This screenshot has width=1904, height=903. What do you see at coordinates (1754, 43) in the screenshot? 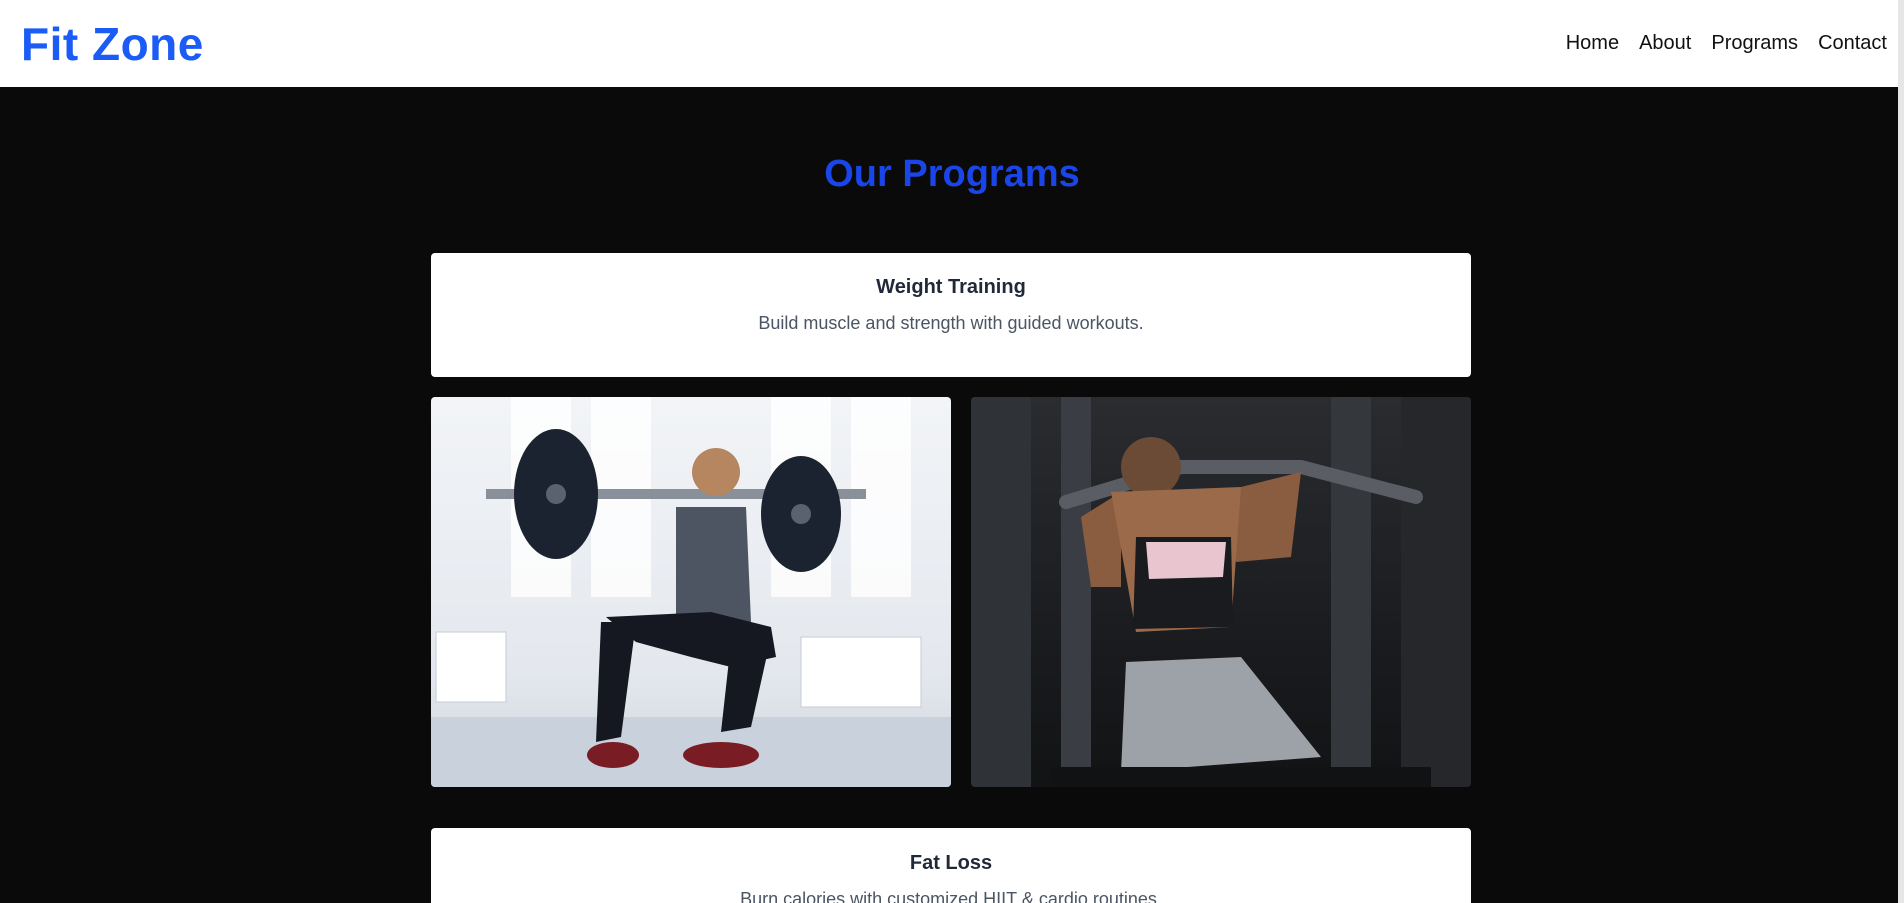
I see `nav-link-programs: Programs` at bounding box center [1754, 43].